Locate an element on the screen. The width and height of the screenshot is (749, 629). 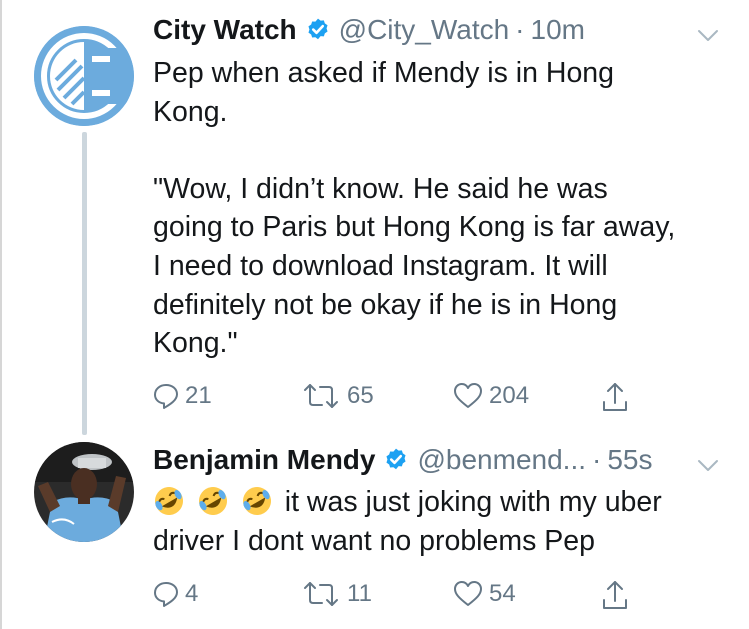
player-photo-icon is located at coordinates (84, 492).